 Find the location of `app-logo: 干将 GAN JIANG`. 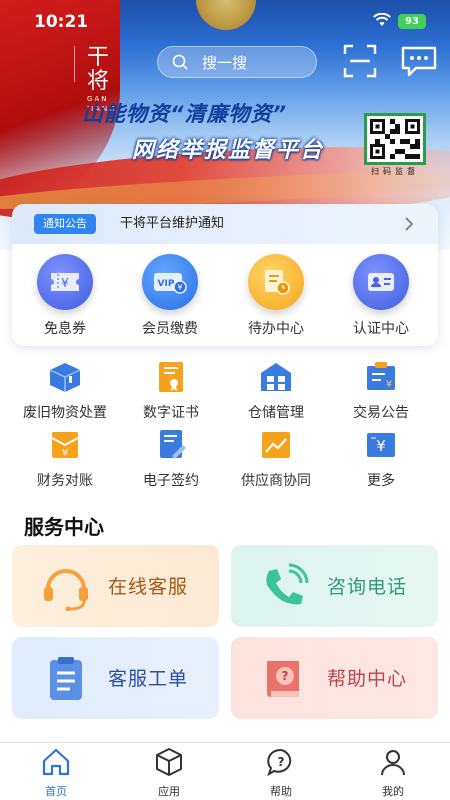

app-logo: 干将 GAN JIANG is located at coordinates (104, 79).